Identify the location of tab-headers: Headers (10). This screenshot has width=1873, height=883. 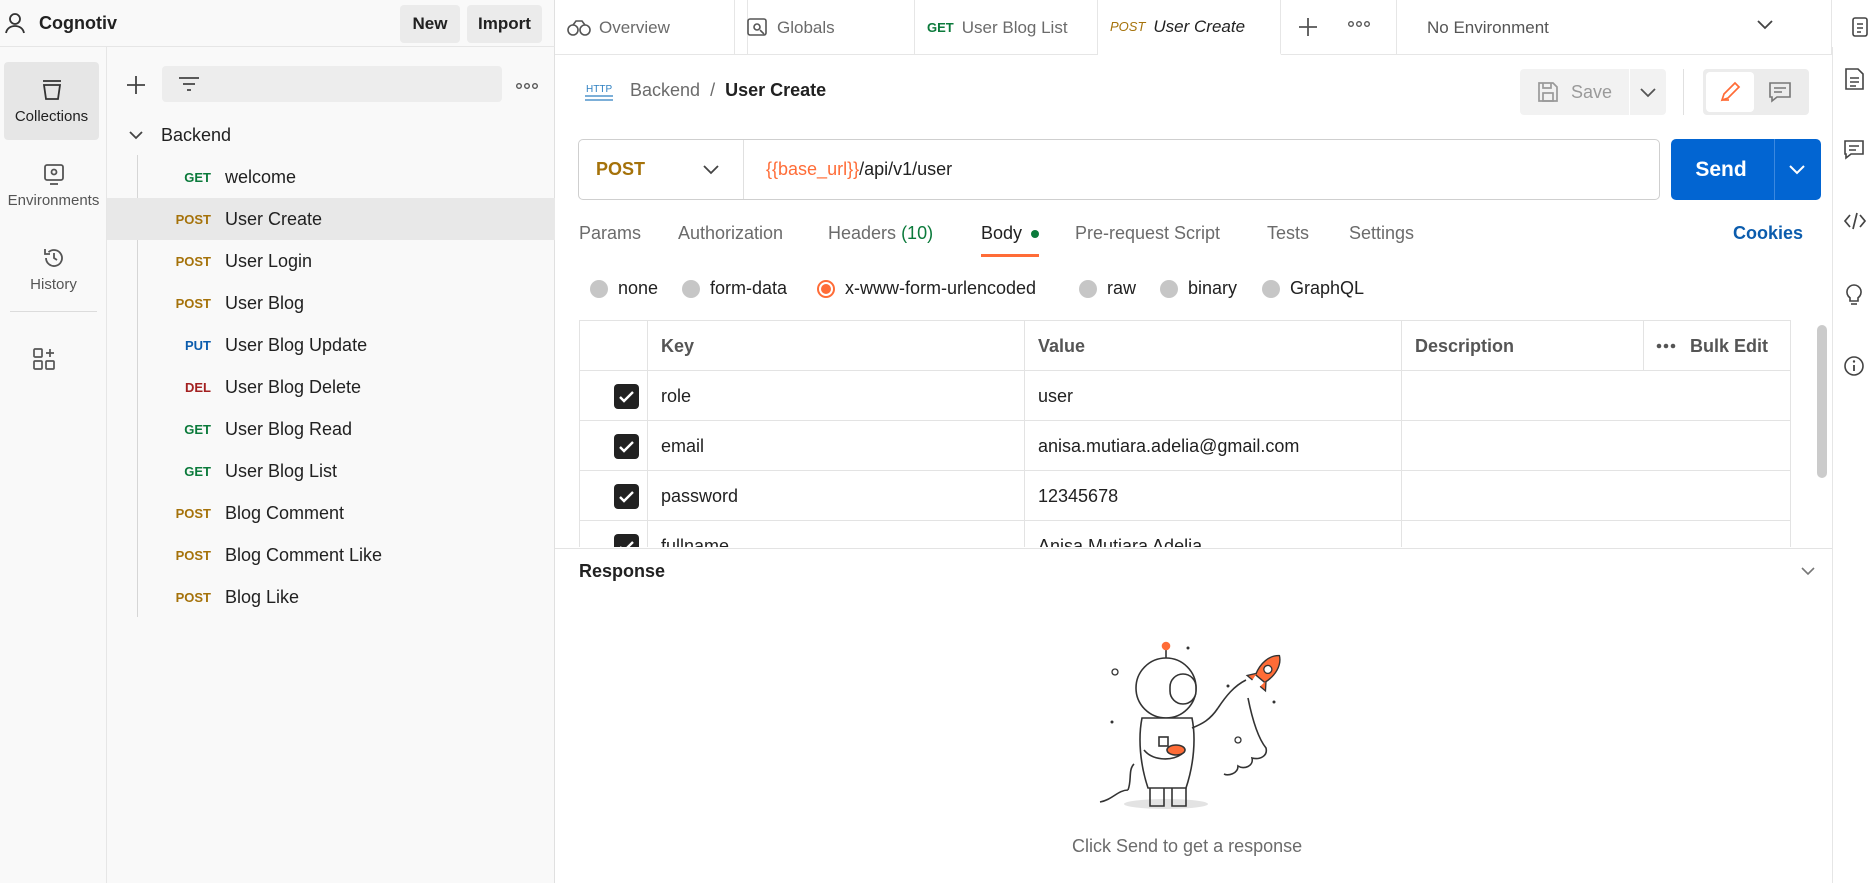
(880, 233).